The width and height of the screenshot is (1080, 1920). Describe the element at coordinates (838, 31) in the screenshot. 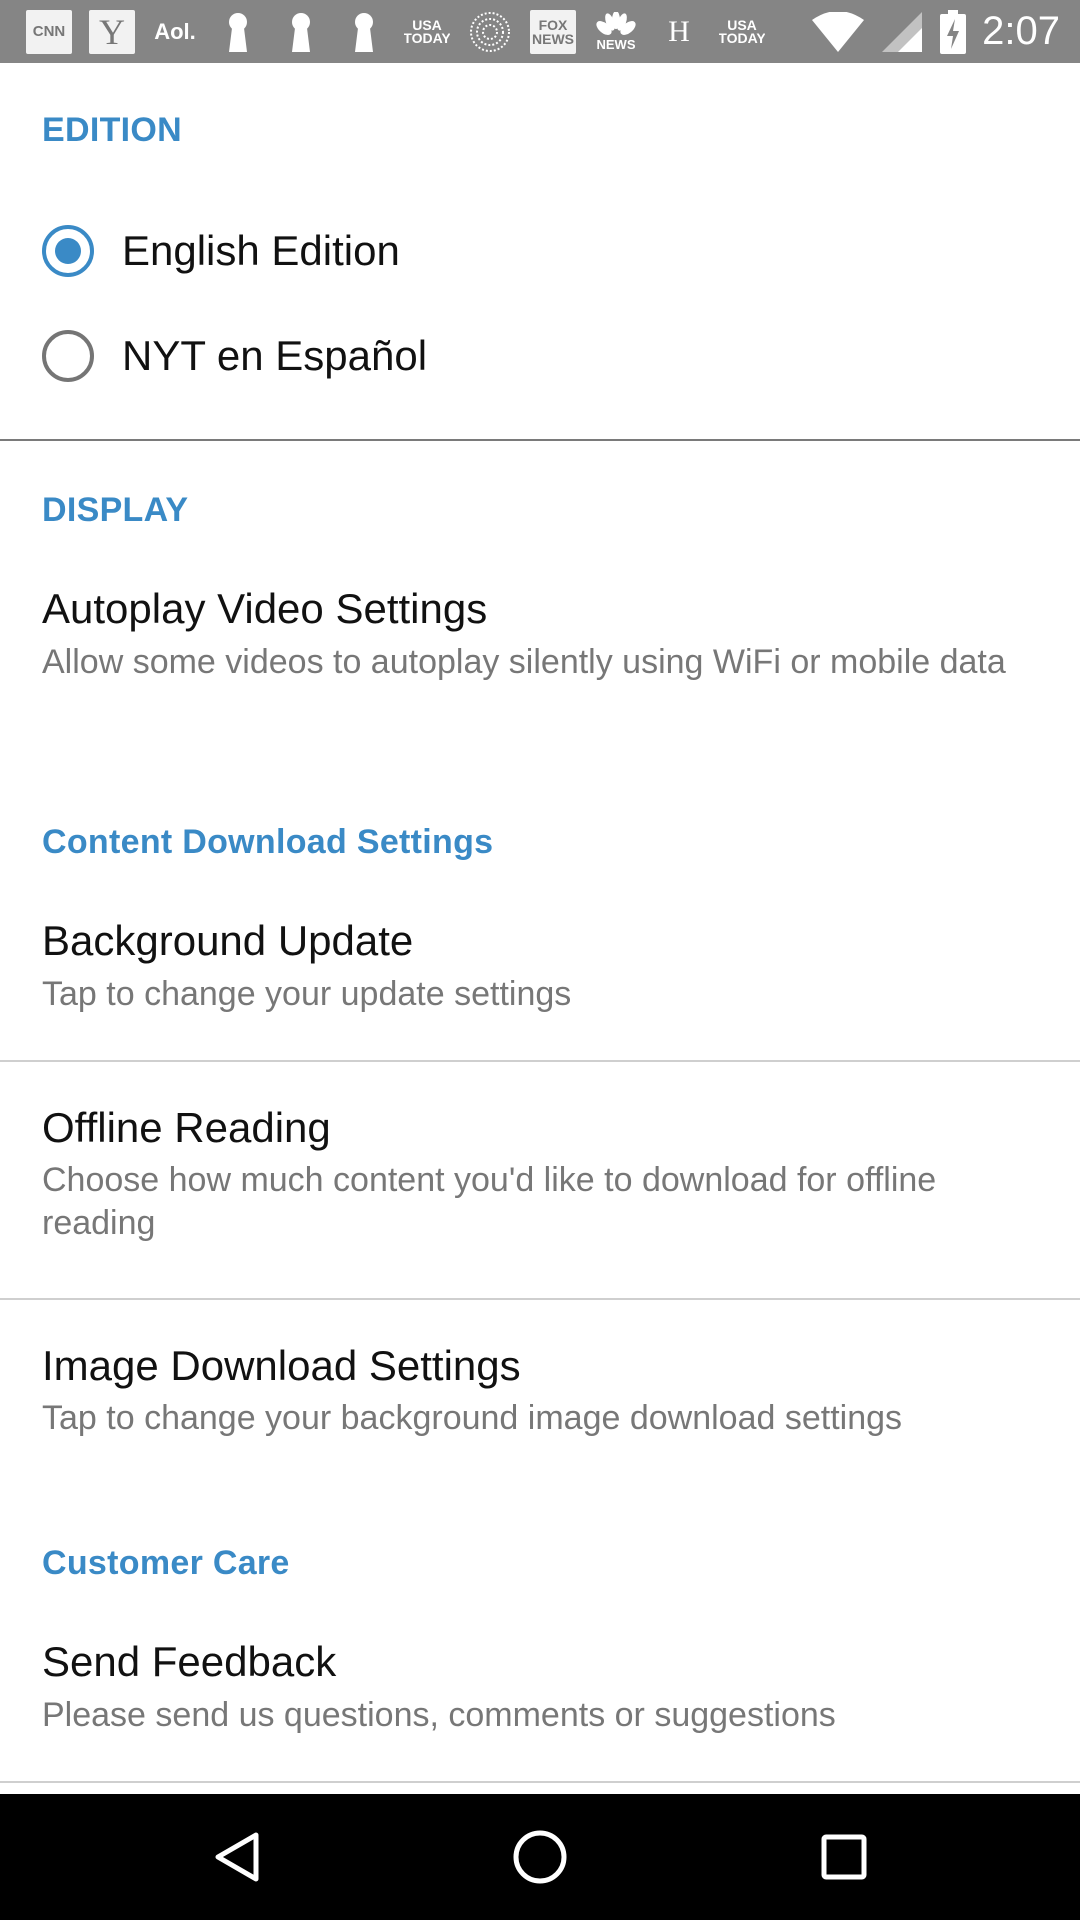

I see `wifi-icon` at that location.